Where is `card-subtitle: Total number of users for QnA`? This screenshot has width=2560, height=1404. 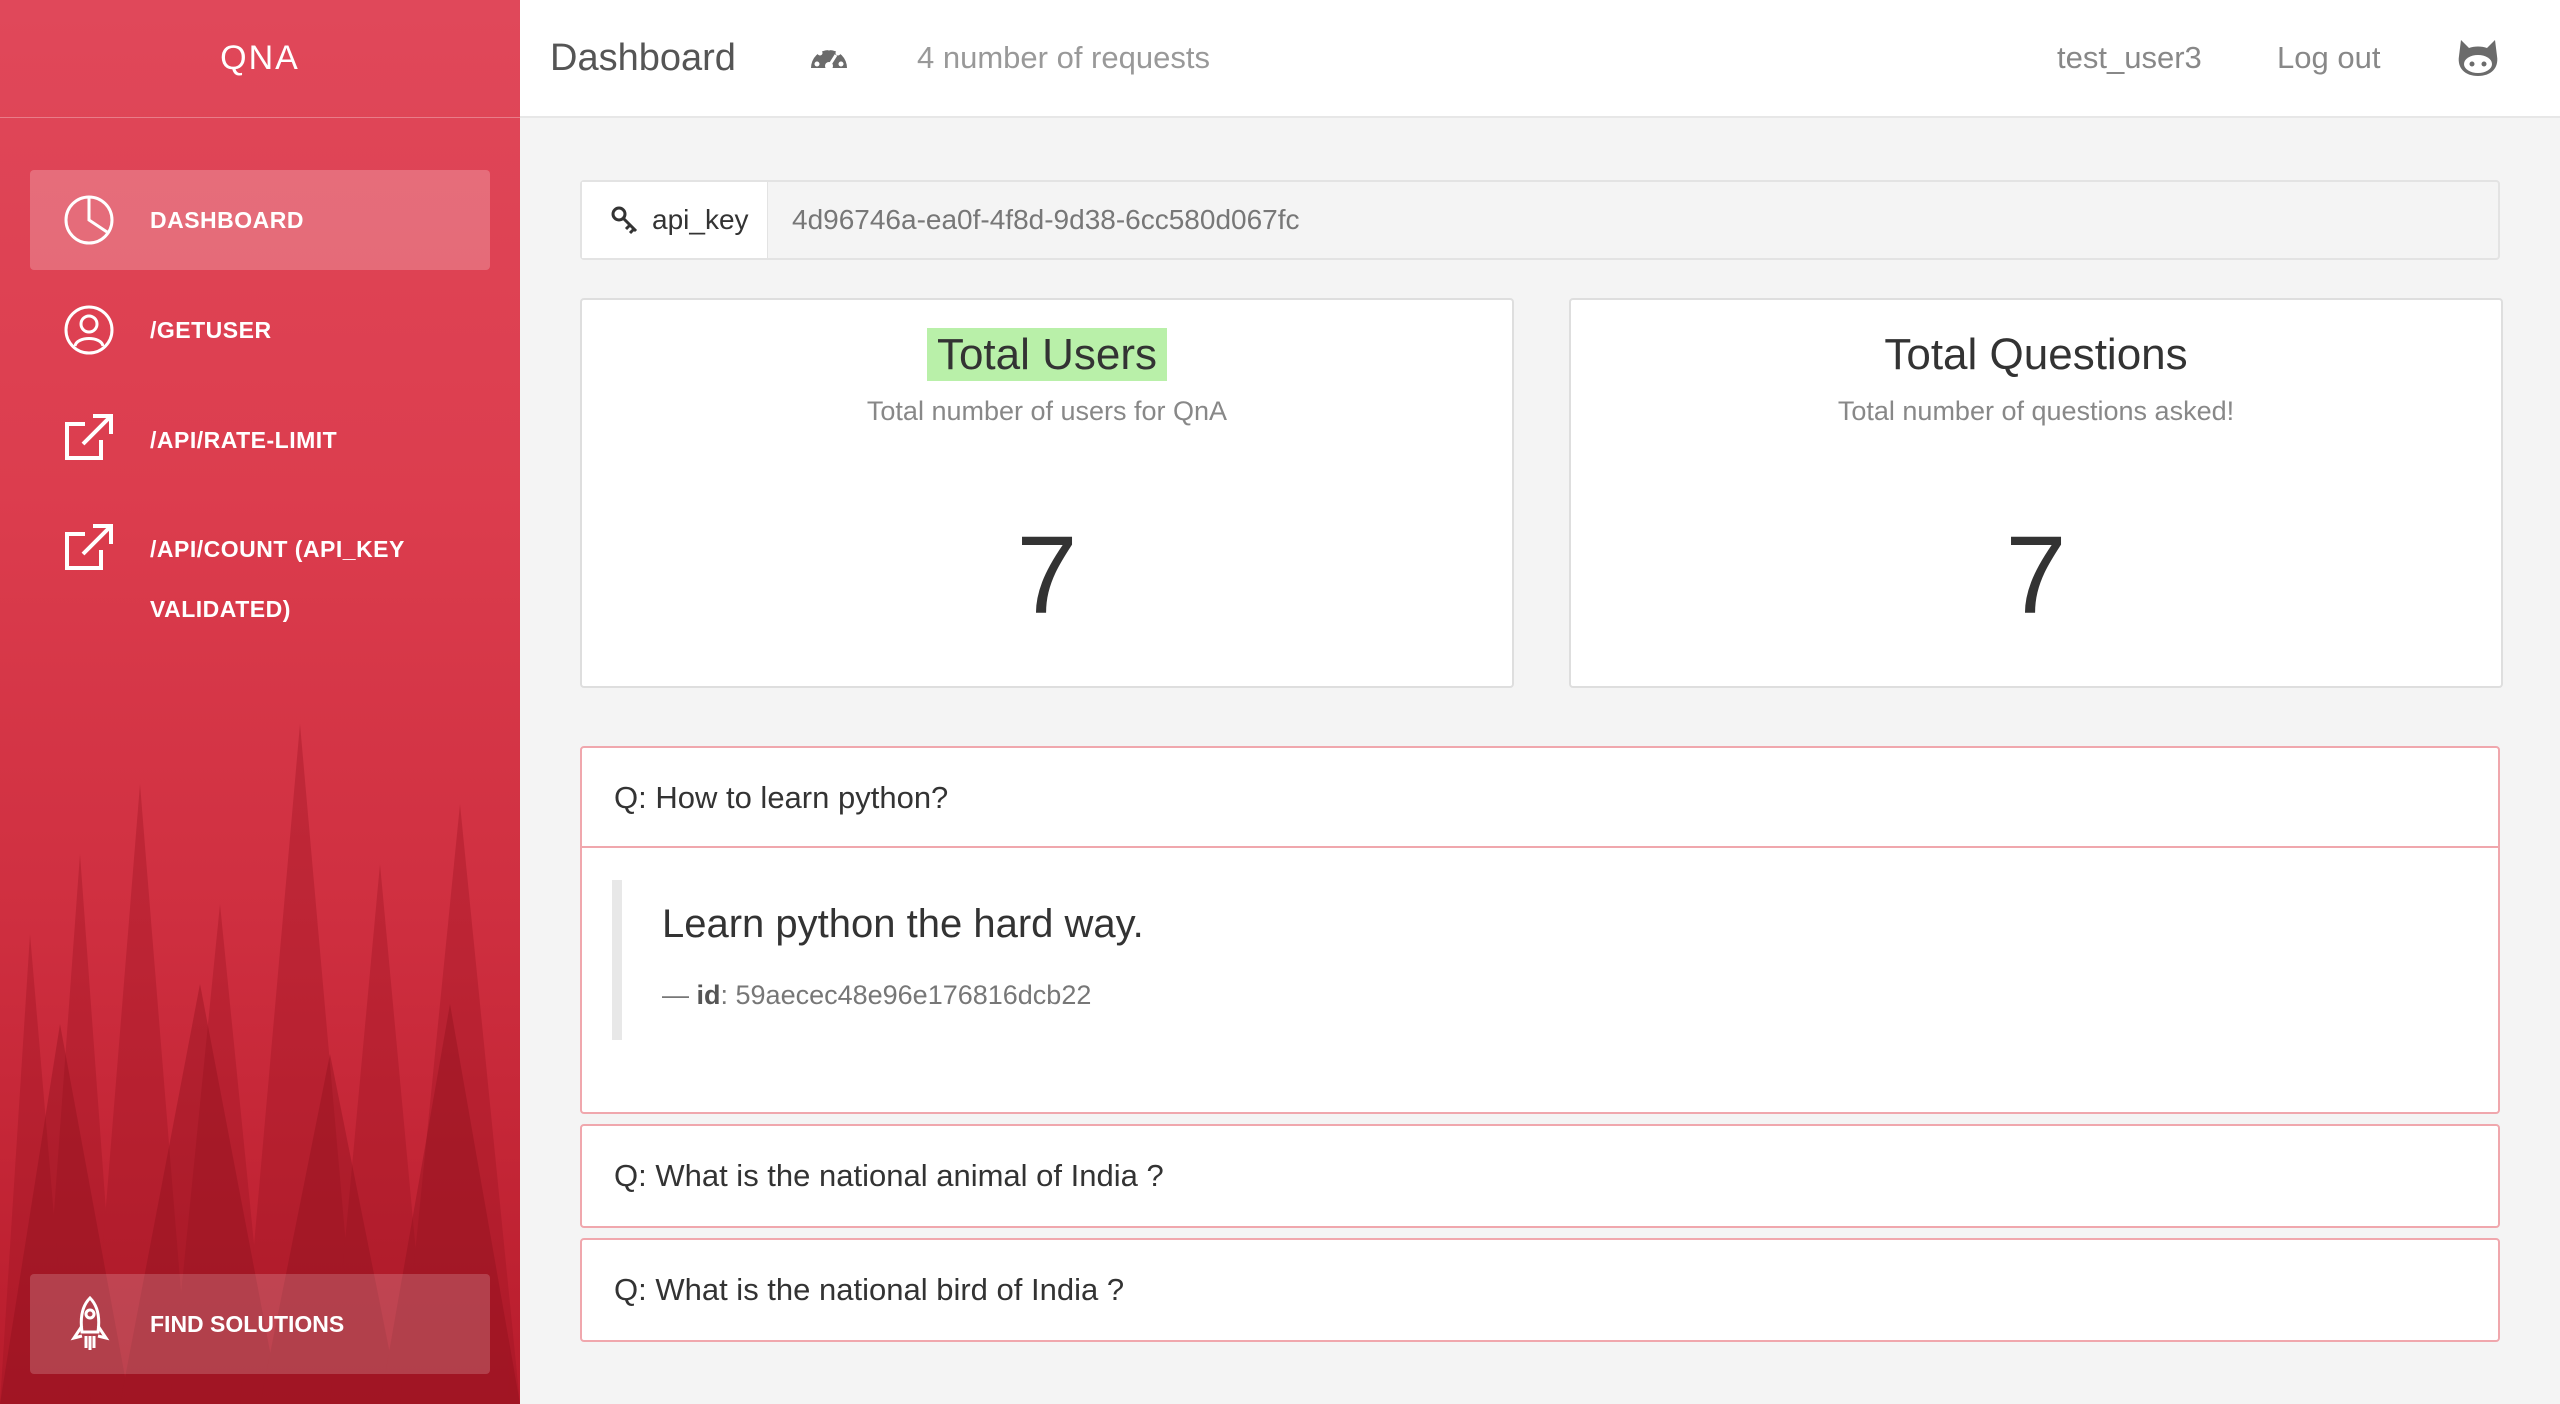
card-subtitle: Total number of users for QnA is located at coordinates (1047, 411).